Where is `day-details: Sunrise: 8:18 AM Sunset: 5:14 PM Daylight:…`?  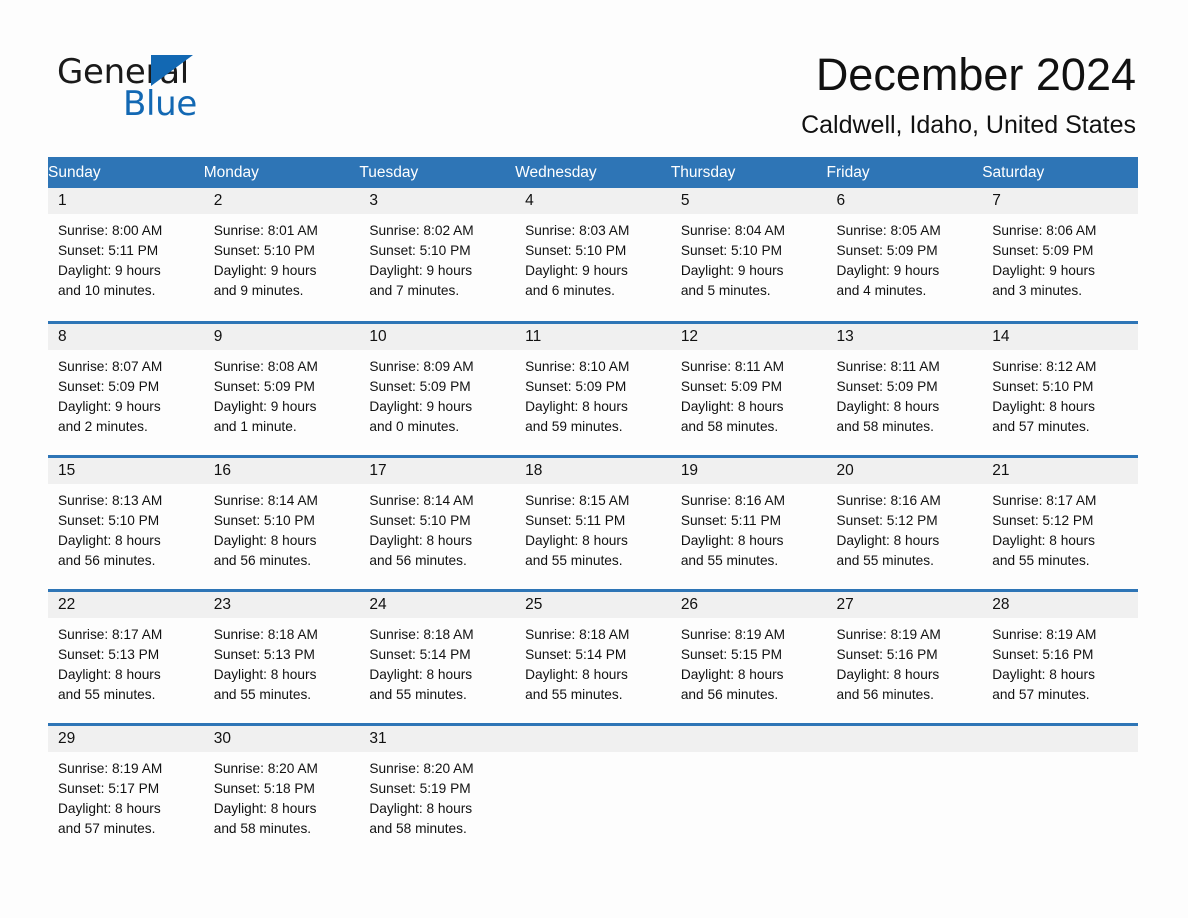 day-details: Sunrise: 8:18 AM Sunset: 5:14 PM Daylight:… is located at coordinates (437, 661).